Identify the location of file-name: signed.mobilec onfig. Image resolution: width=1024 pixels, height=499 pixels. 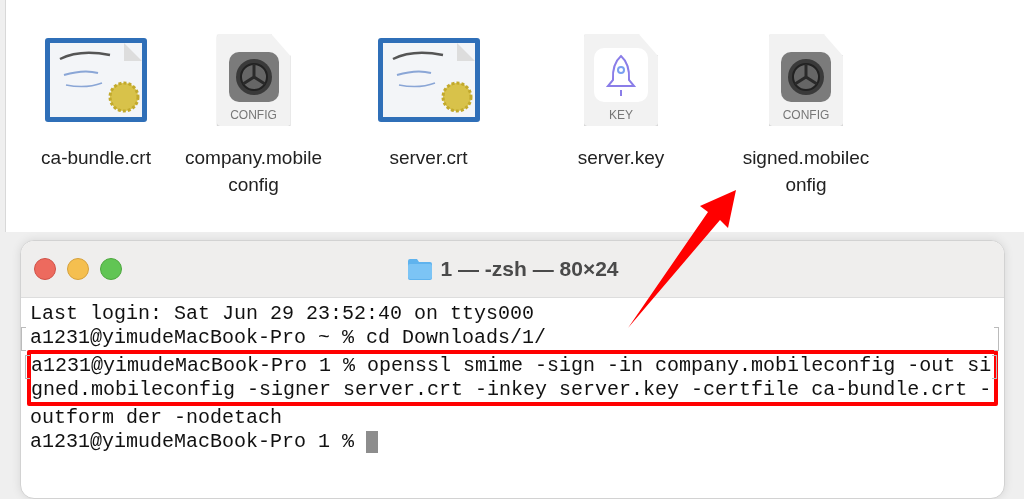
(806, 171).